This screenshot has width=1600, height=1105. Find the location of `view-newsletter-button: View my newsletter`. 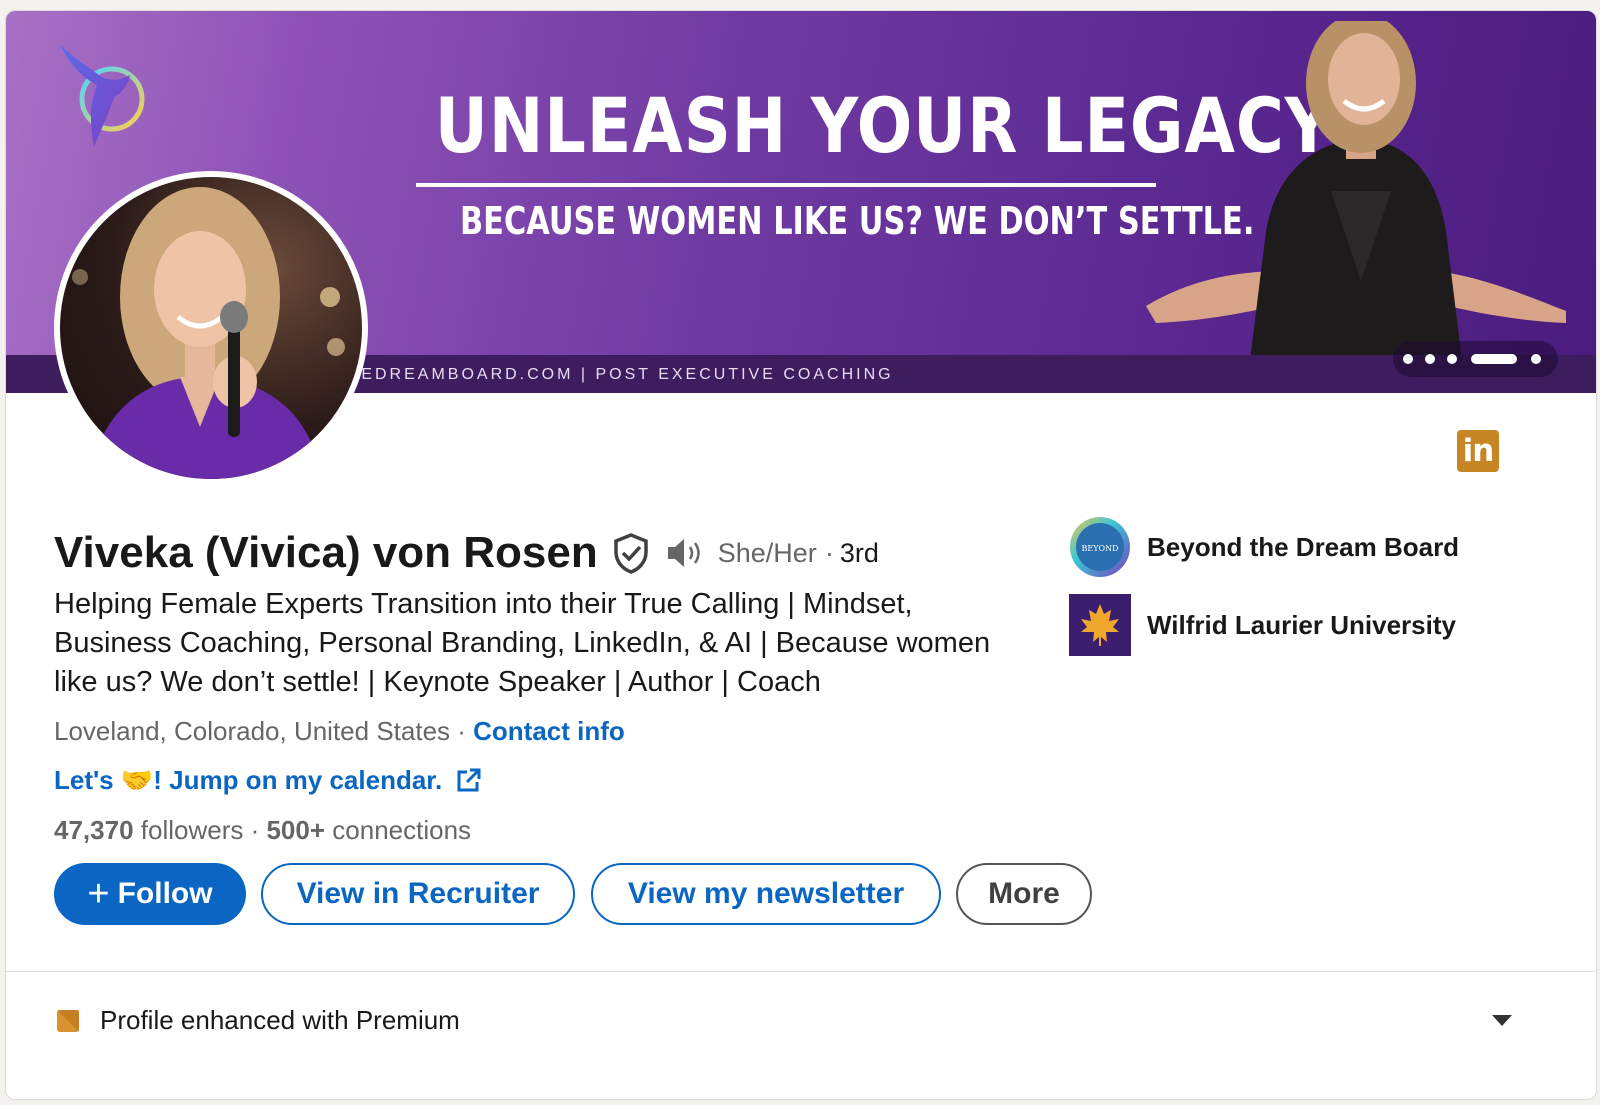

view-newsletter-button: View my newsletter is located at coordinates (766, 894).